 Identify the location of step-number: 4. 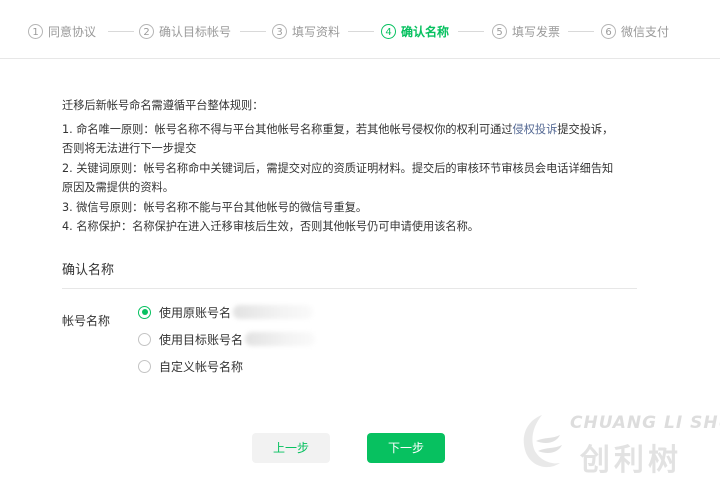
(388, 31).